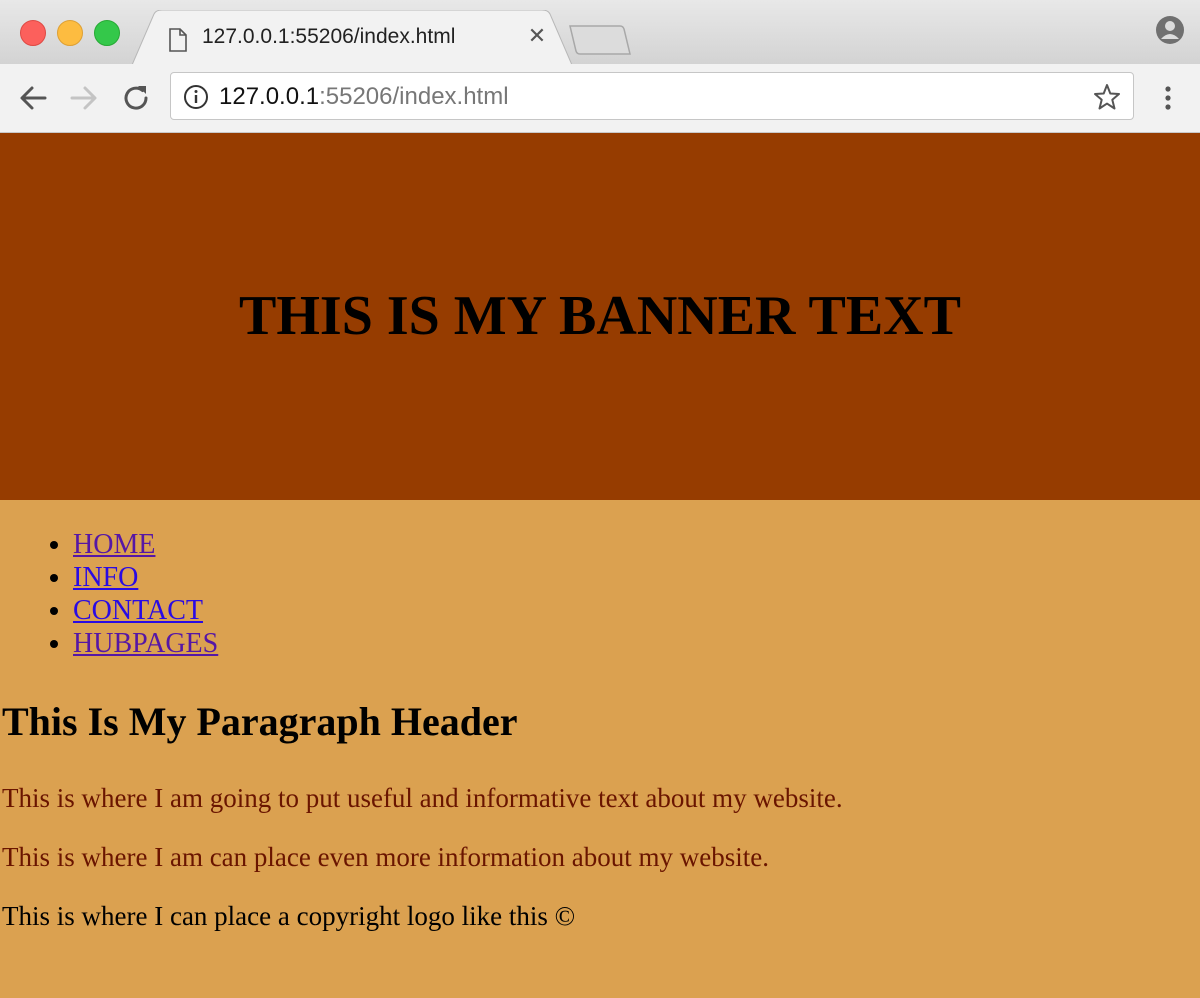 The width and height of the screenshot is (1200, 998). What do you see at coordinates (636, 643) in the screenshot?
I see `nav-item-hubpages: HUBPAGES` at bounding box center [636, 643].